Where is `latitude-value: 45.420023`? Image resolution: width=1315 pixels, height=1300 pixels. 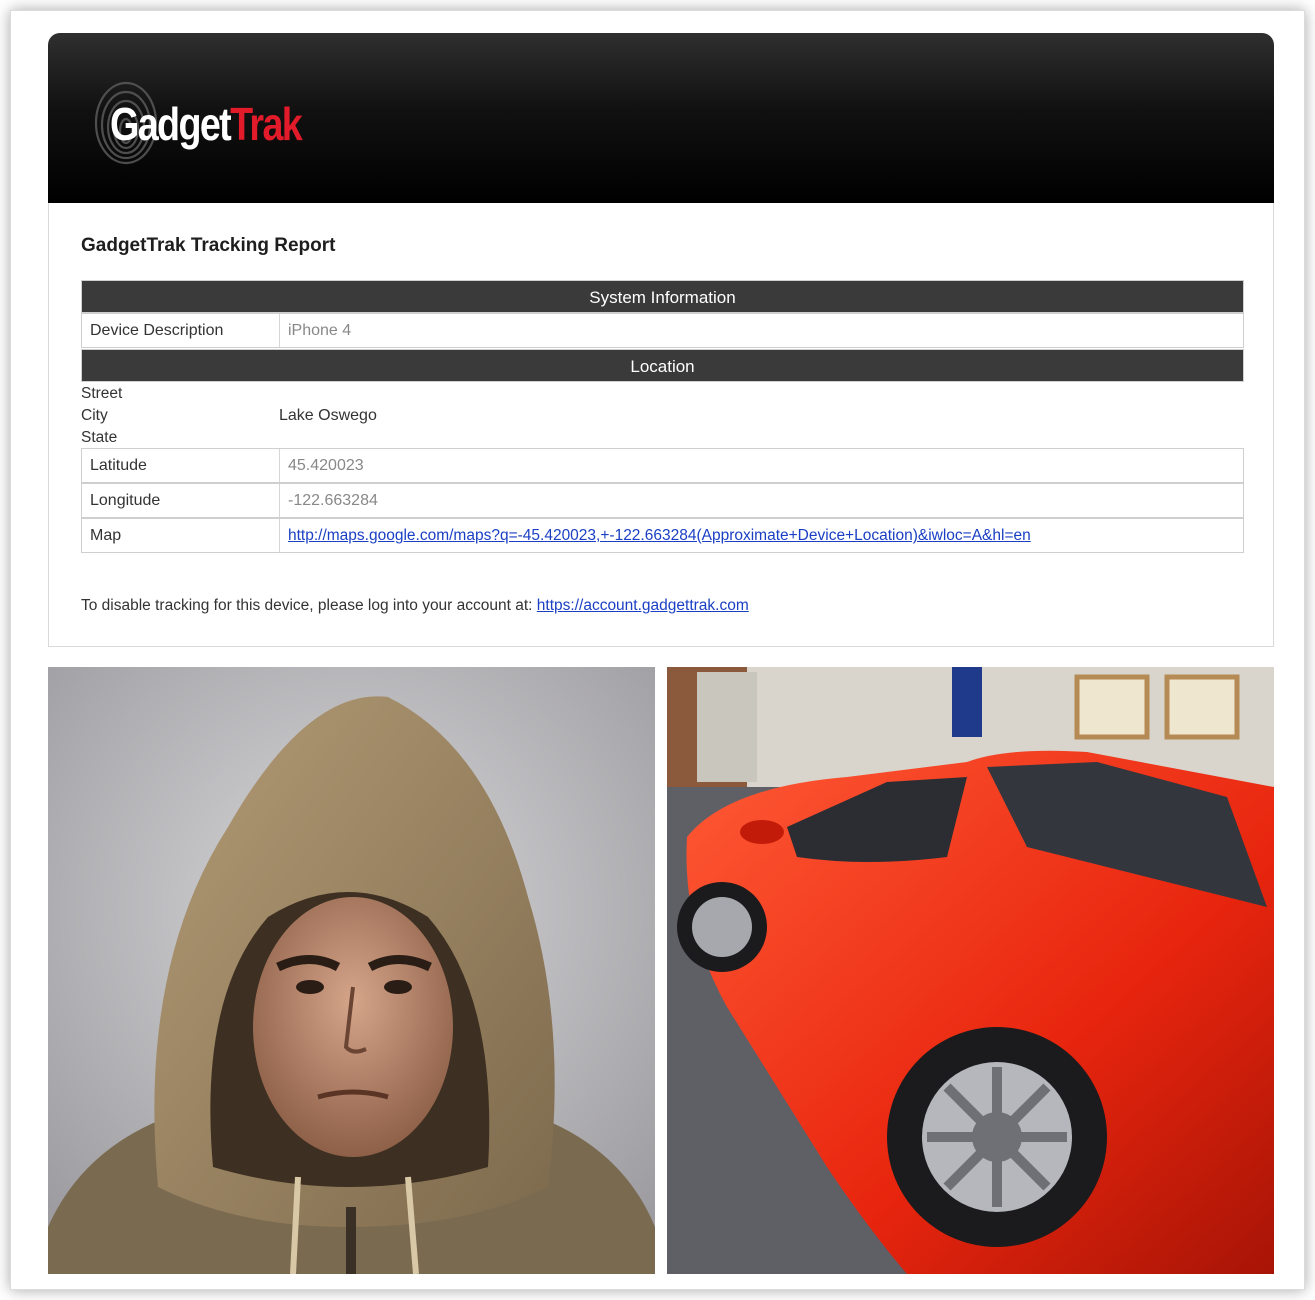 latitude-value: 45.420023 is located at coordinates (326, 465).